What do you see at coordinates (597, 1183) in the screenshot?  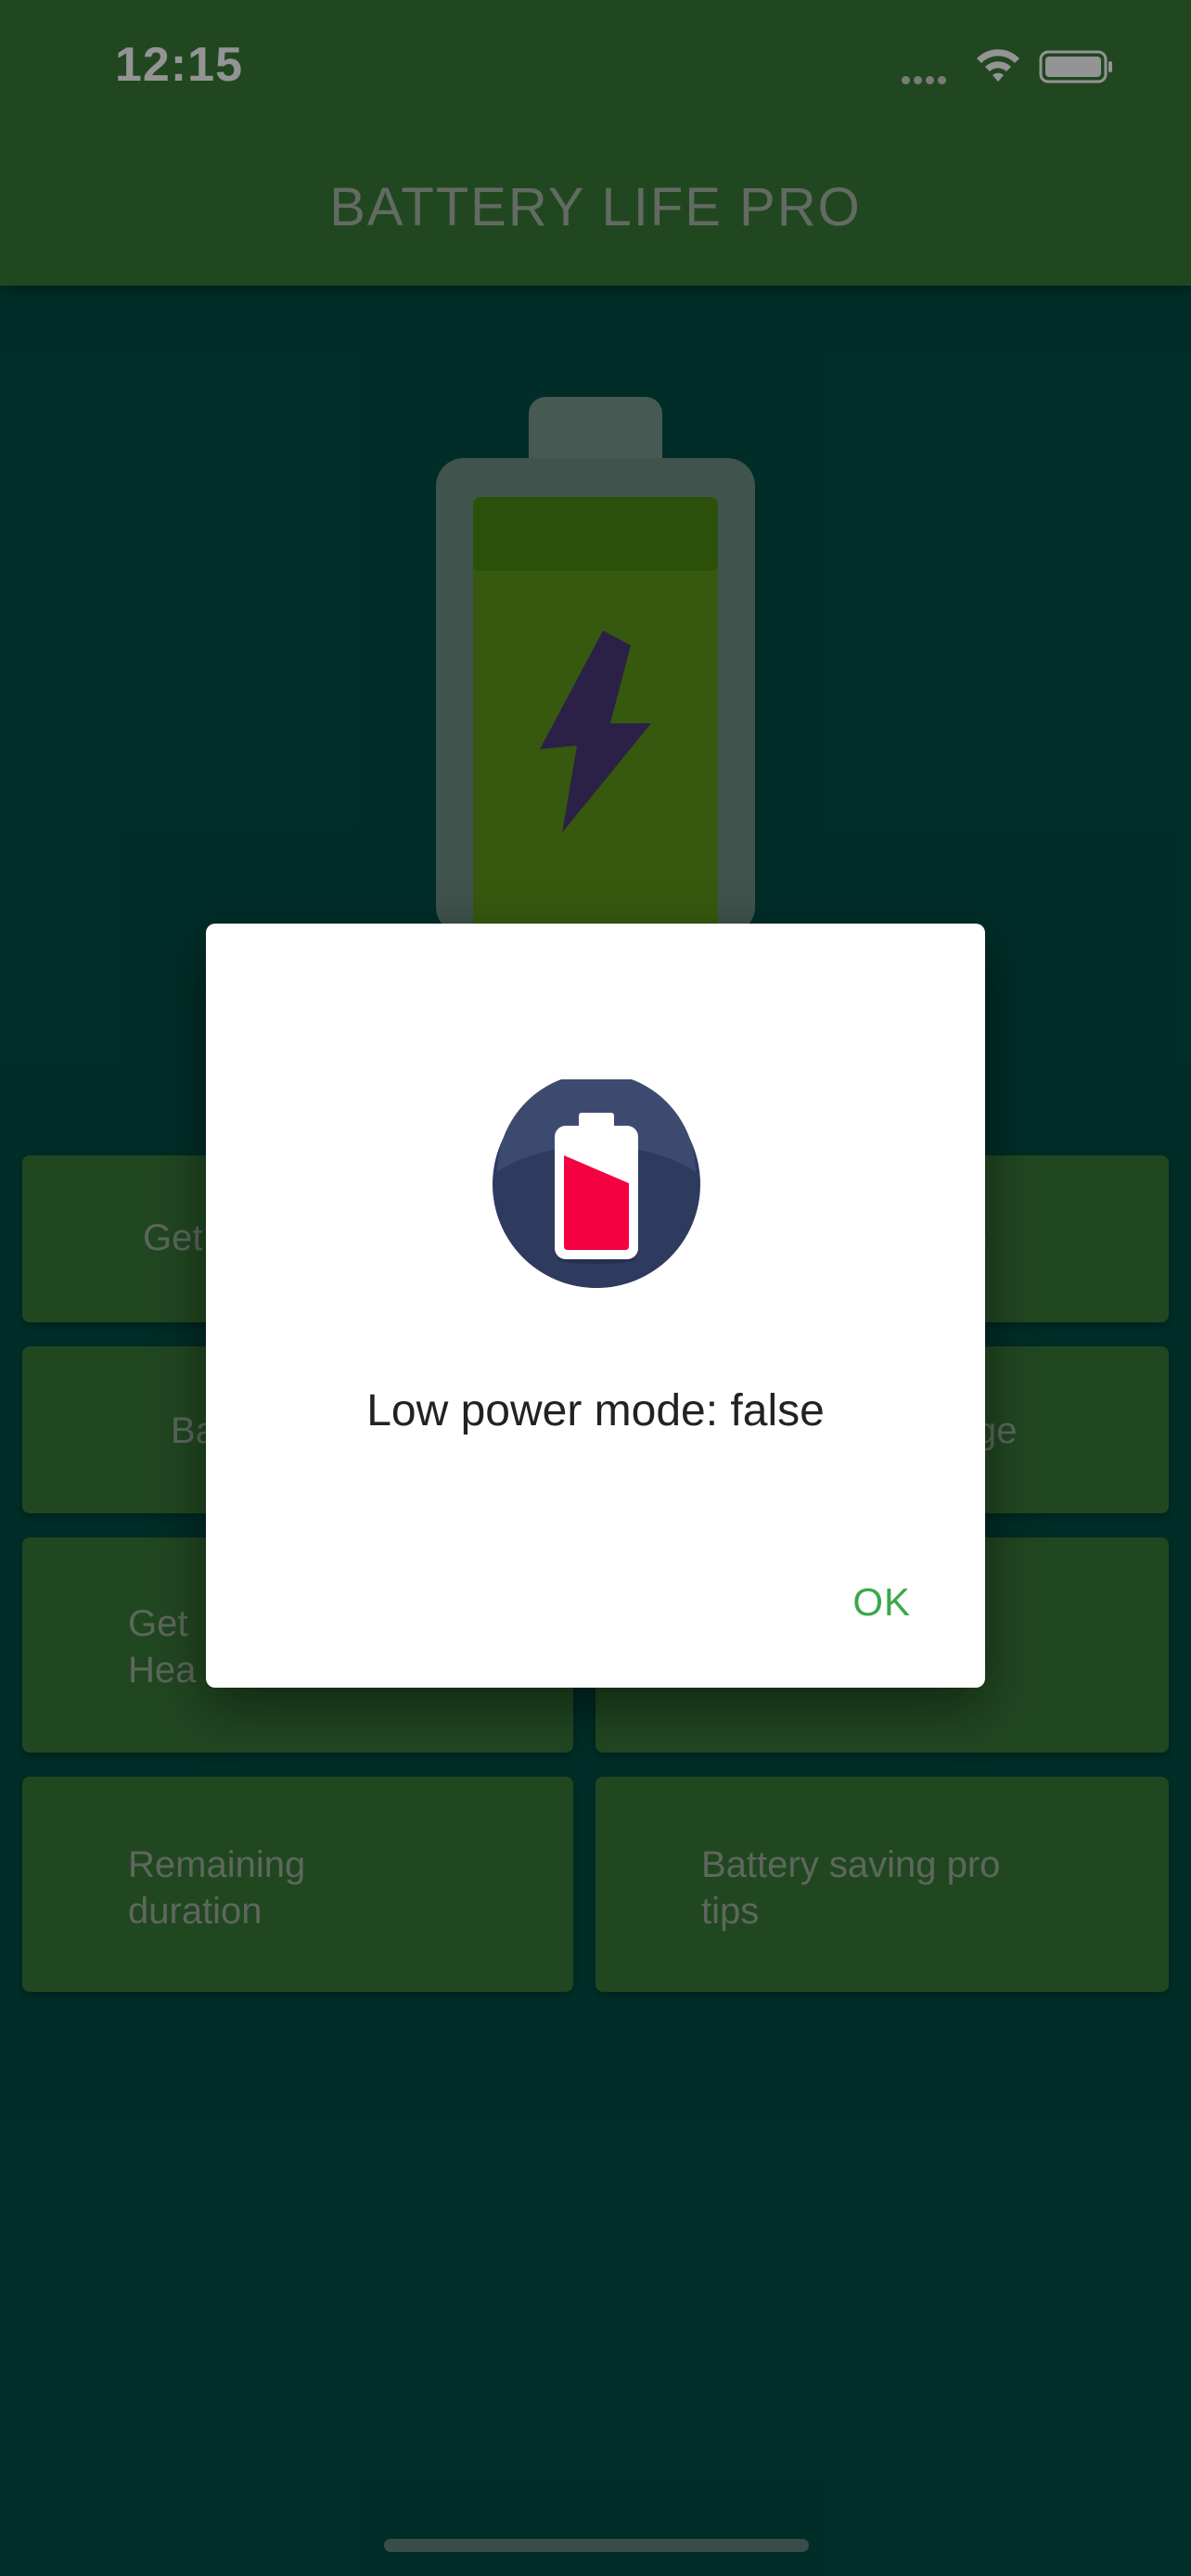 I see `battery-low-icon` at bounding box center [597, 1183].